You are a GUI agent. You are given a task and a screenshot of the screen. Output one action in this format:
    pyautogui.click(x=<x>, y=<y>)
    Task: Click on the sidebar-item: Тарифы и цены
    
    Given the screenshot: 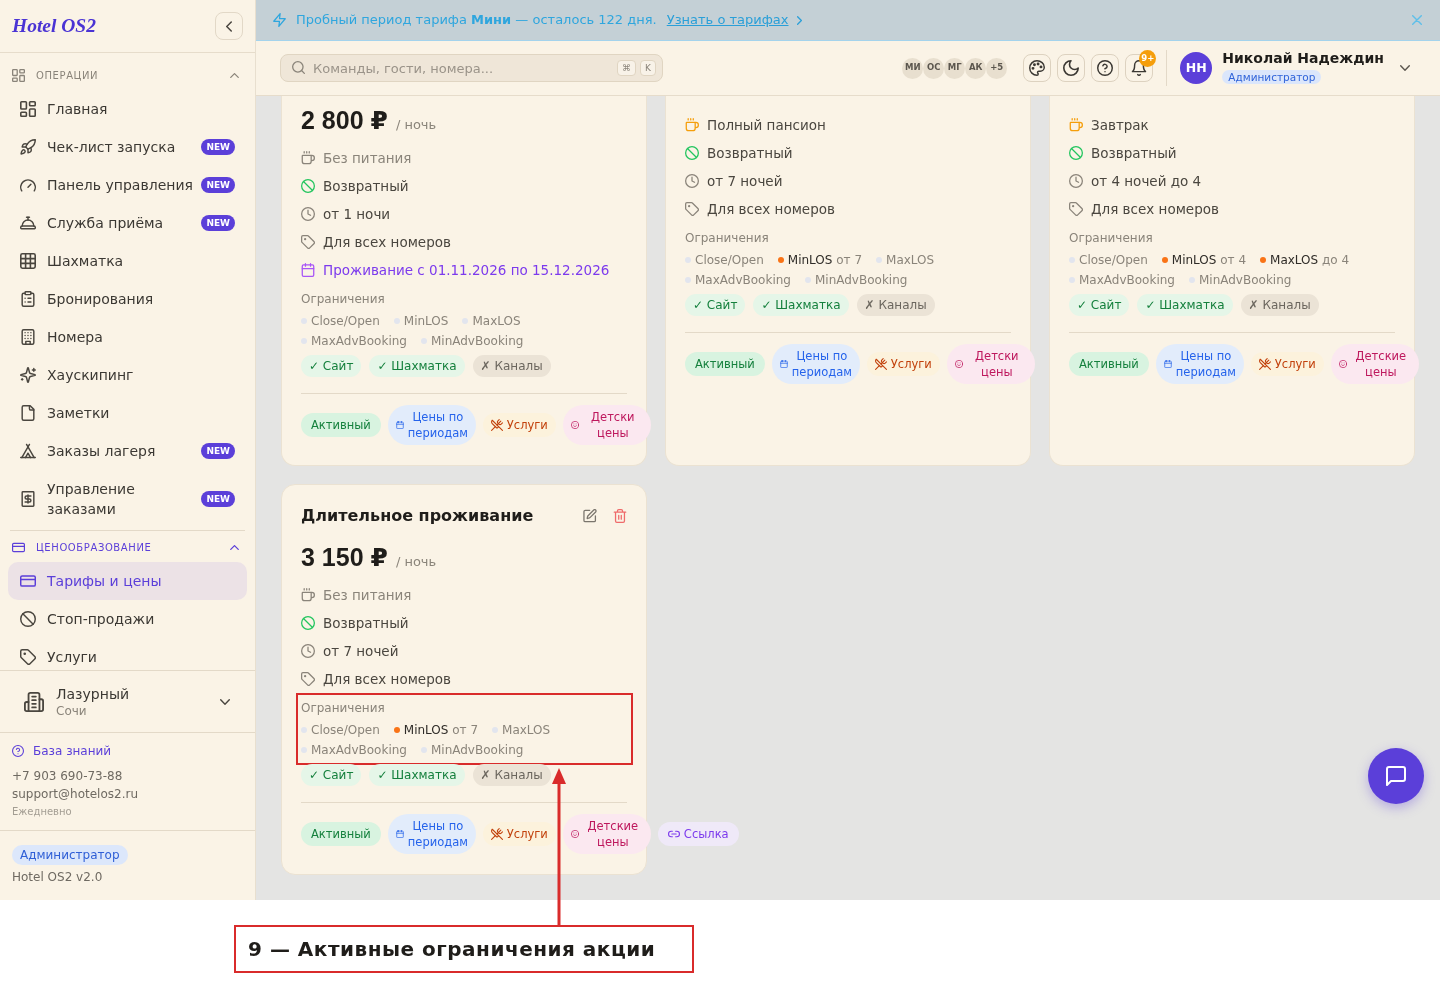 What is the action you would take?
    pyautogui.click(x=127, y=581)
    